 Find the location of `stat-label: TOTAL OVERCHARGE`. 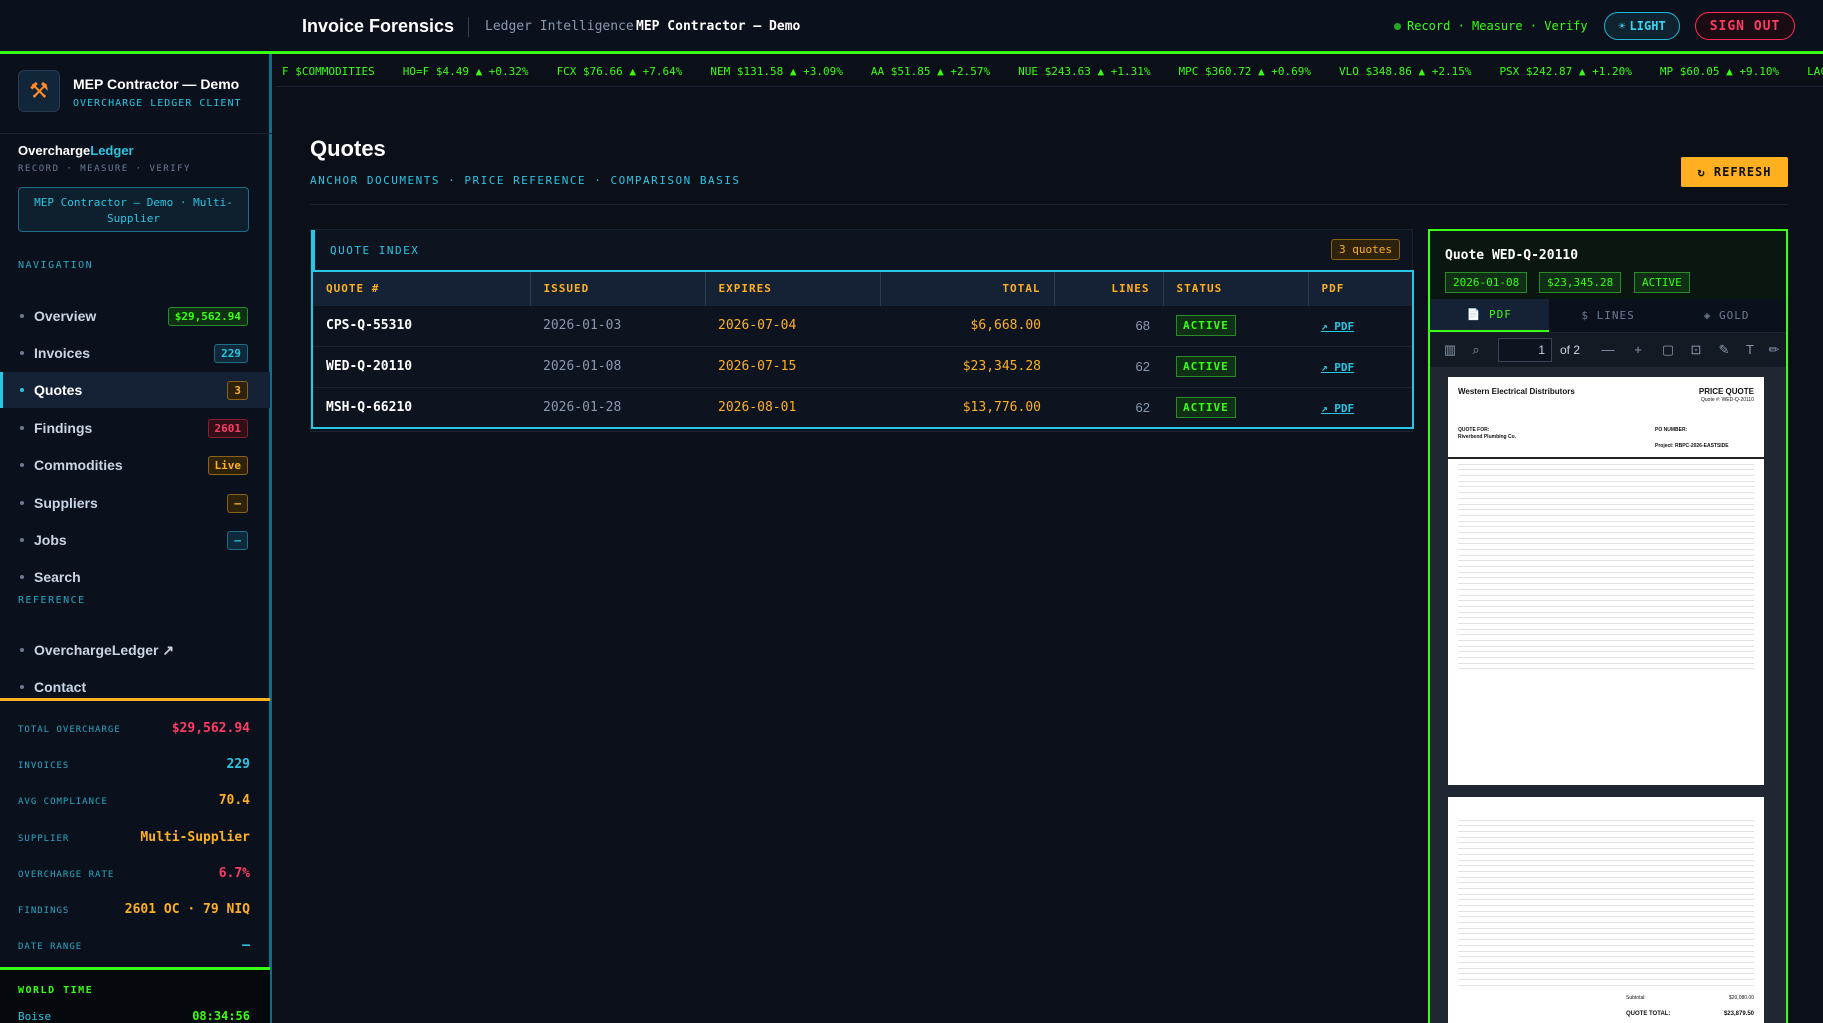

stat-label: TOTAL OVERCHARGE is located at coordinates (69, 730).